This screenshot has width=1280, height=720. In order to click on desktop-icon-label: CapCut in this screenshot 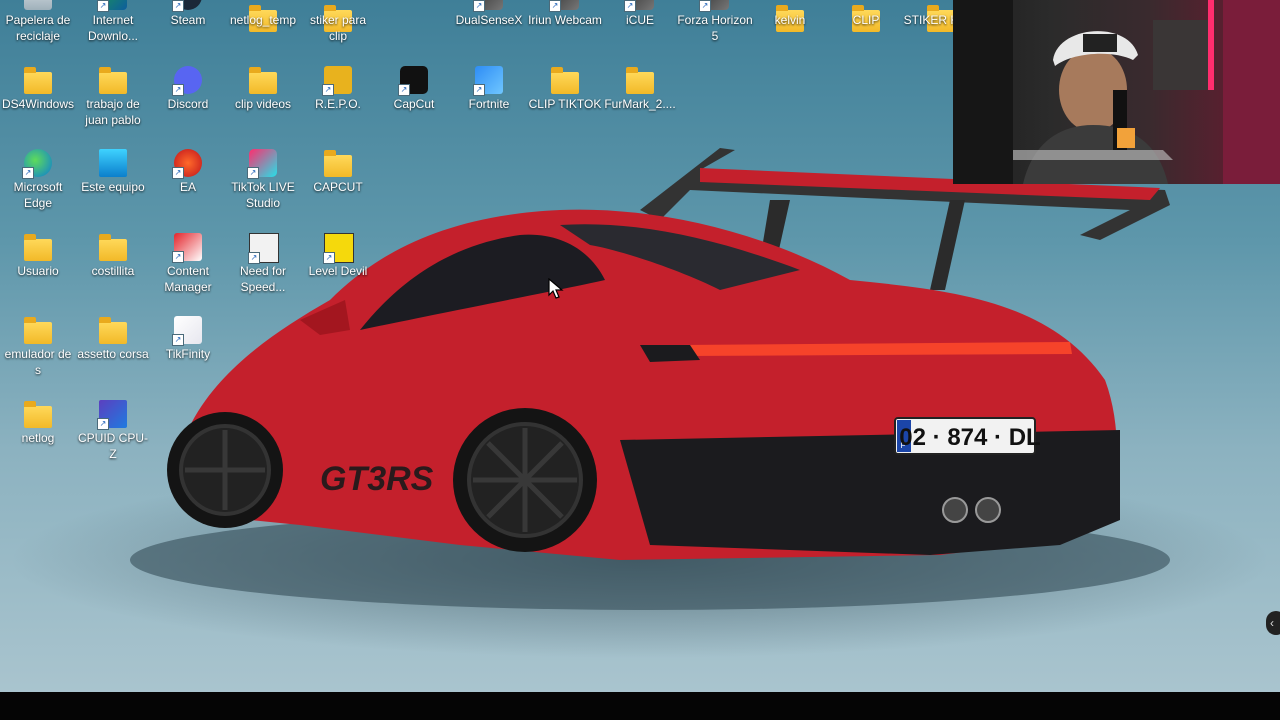, I will do `click(414, 104)`.